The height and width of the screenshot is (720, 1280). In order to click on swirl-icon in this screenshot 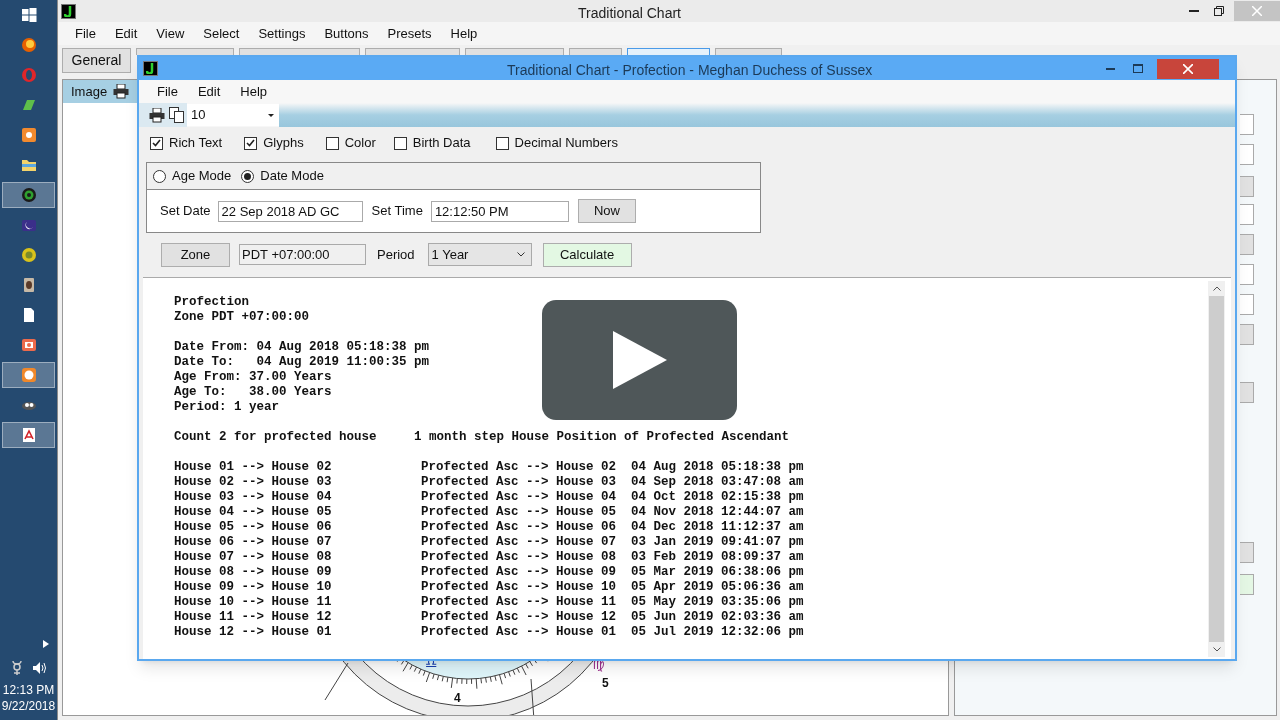, I will do `click(28, 195)`.